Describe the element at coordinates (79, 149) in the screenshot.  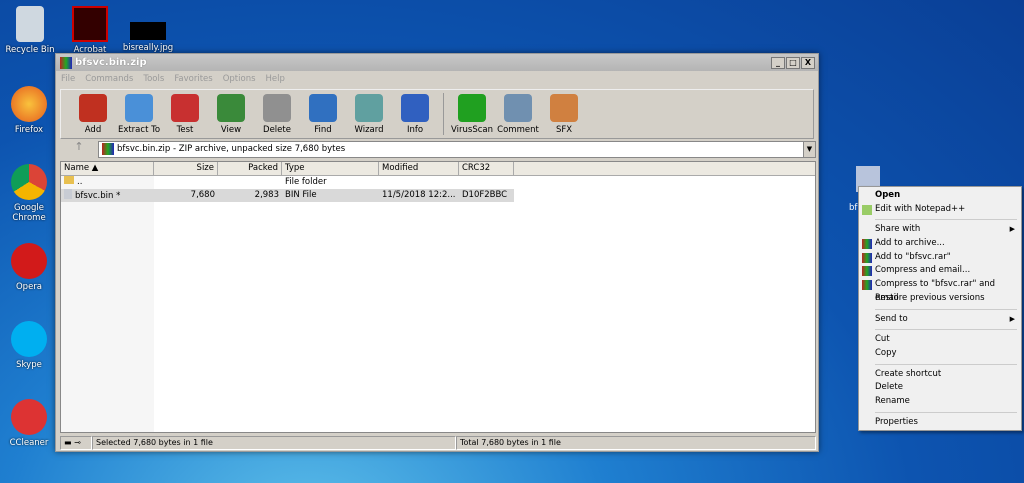
I see `up-button: ↑` at that location.